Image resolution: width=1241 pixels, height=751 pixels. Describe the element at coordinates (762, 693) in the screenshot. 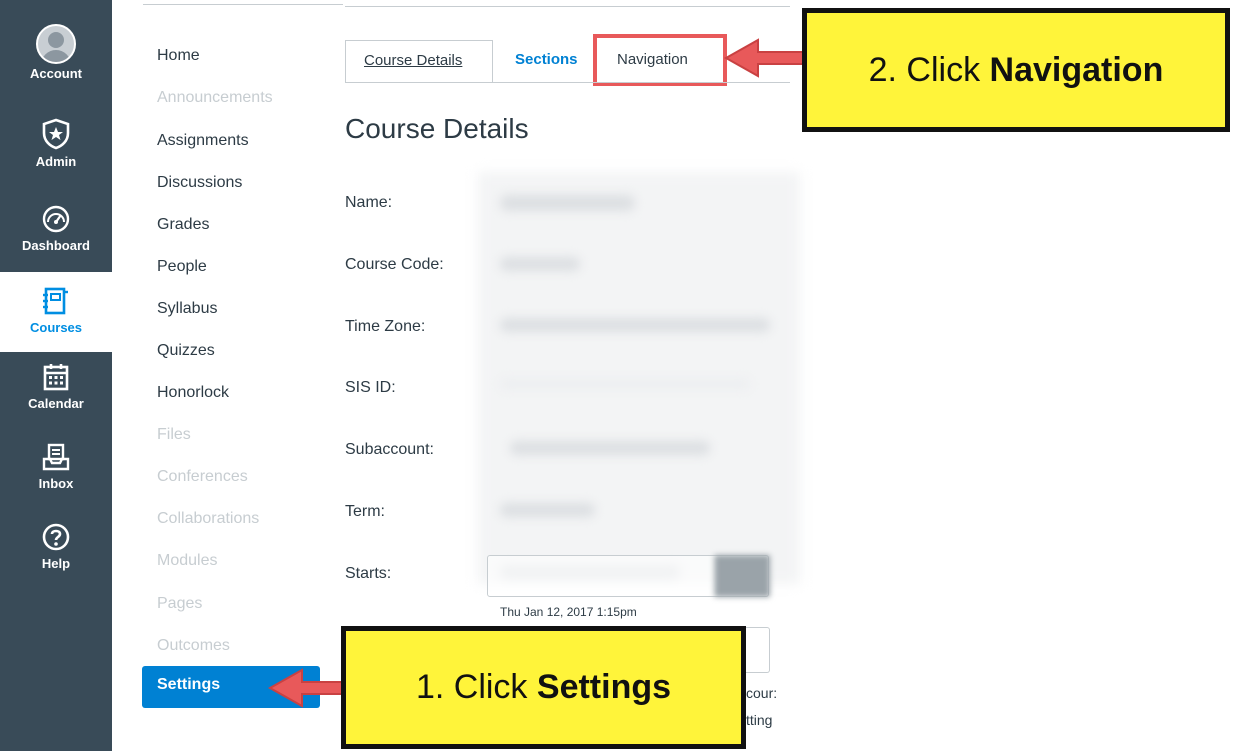

I see `truncated-text: cour:` at that location.